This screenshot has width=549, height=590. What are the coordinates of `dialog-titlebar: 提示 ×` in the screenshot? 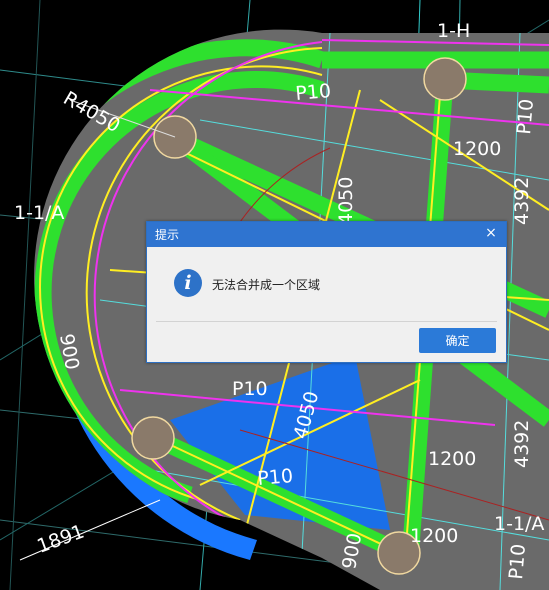 It's located at (326, 234).